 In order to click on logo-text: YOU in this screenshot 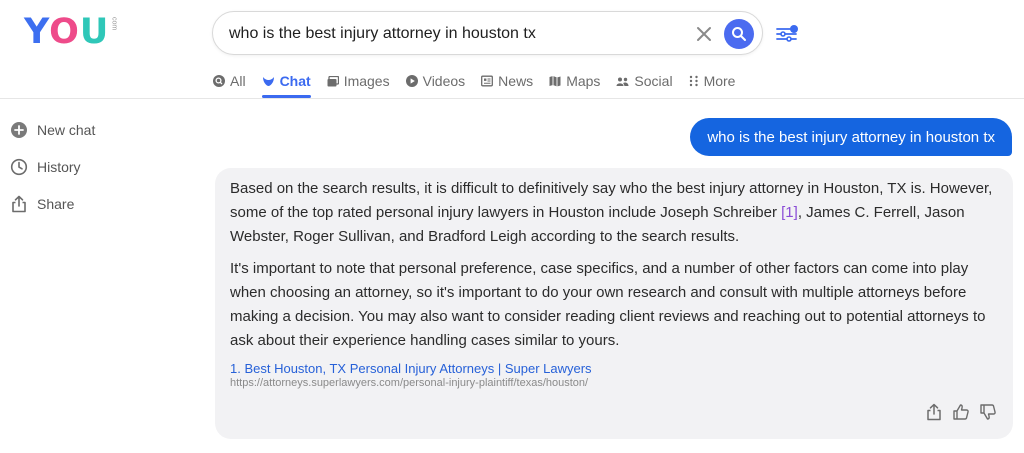, I will do `click(66, 32)`.